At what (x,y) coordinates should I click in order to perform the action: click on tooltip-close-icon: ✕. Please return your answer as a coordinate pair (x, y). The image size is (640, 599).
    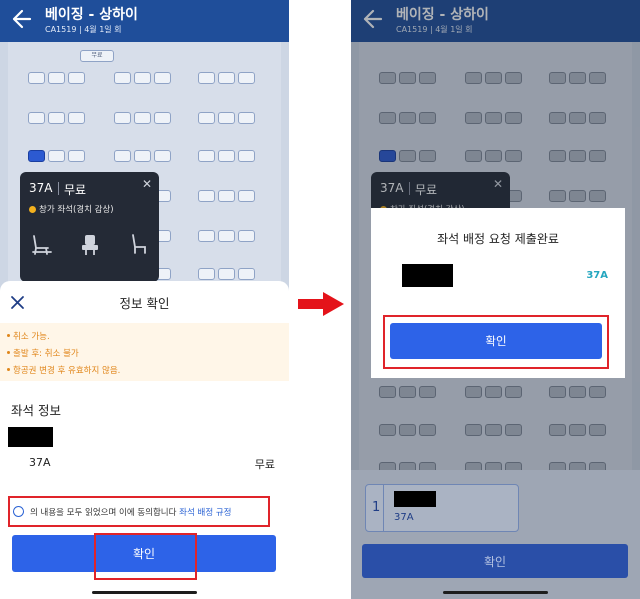
    Looking at the image, I should click on (147, 184).